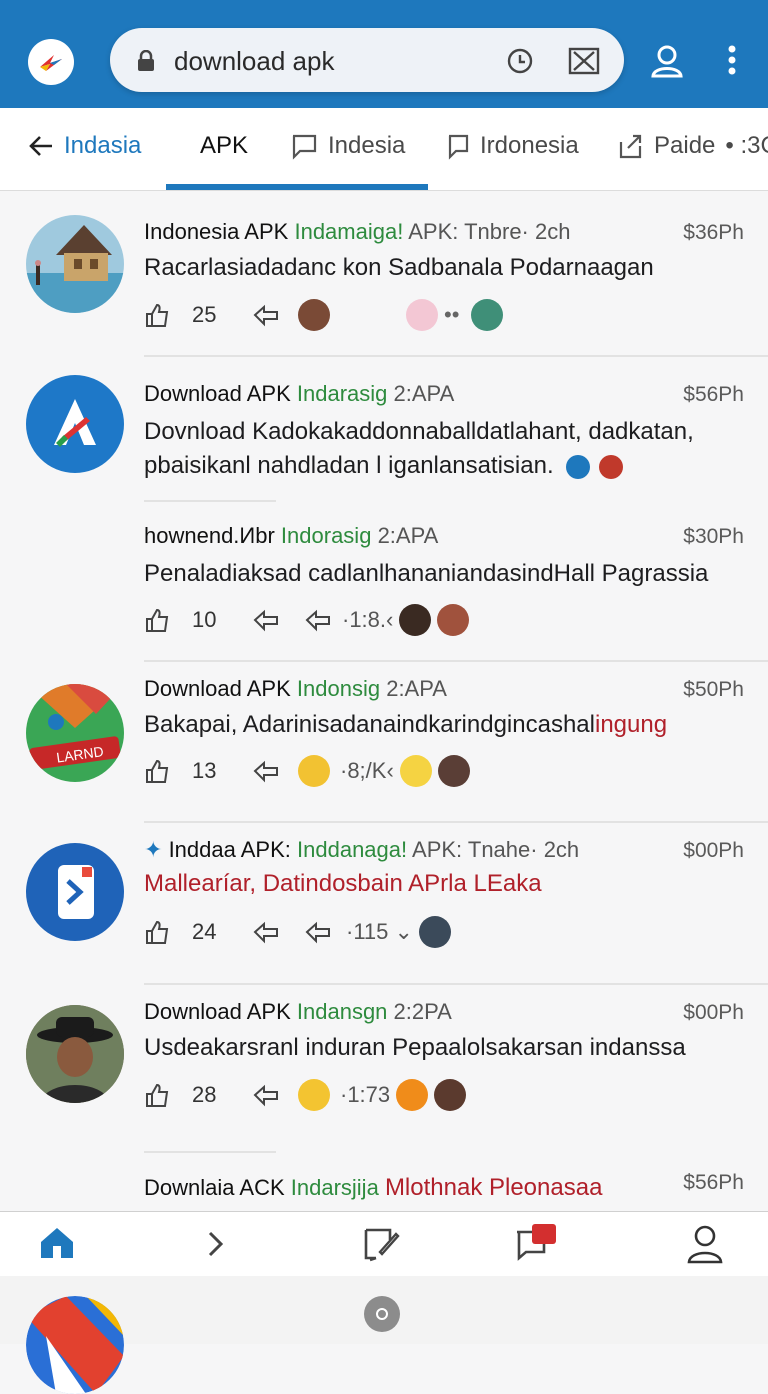 Image resolution: width=768 pixels, height=1394 pixels. Describe the element at coordinates (496, 849) in the screenshot. I see `post-meta: APK: Tnahe· 2ch` at that location.